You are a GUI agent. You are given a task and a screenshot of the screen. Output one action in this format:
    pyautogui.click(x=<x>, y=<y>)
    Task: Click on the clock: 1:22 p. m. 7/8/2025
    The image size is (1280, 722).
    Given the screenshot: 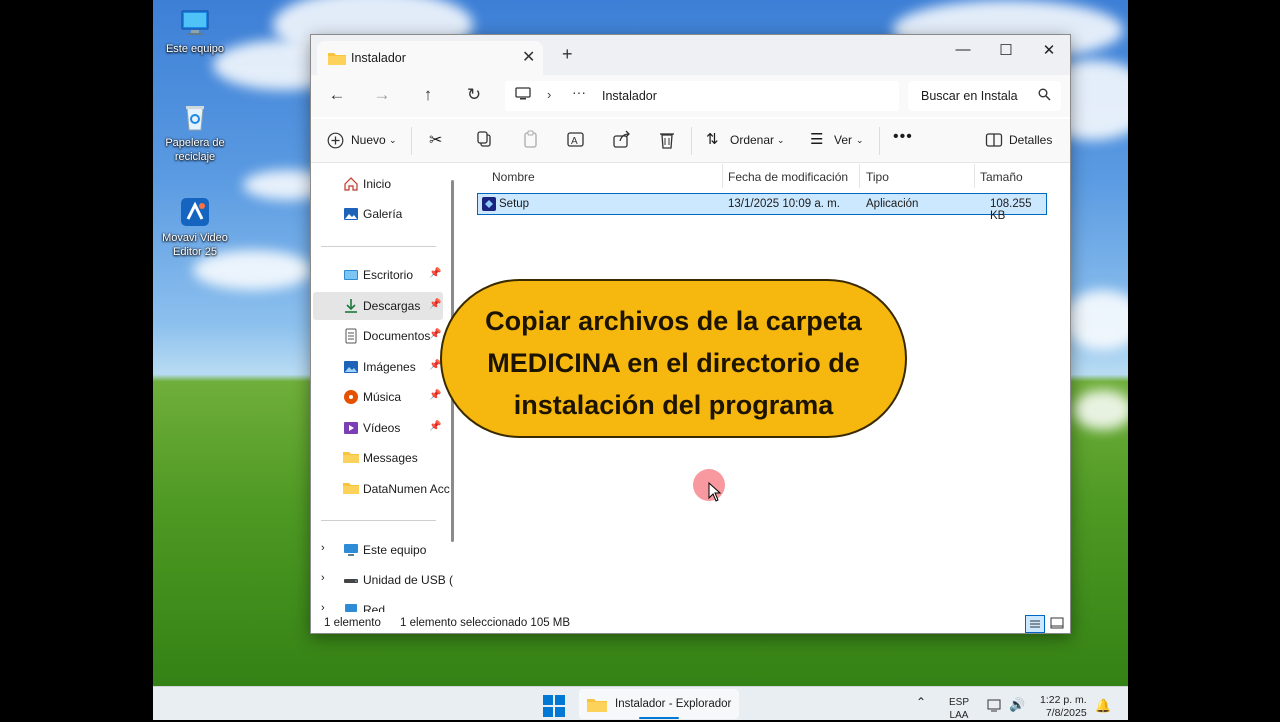 What is the action you would take?
    pyautogui.click(x=1063, y=707)
    